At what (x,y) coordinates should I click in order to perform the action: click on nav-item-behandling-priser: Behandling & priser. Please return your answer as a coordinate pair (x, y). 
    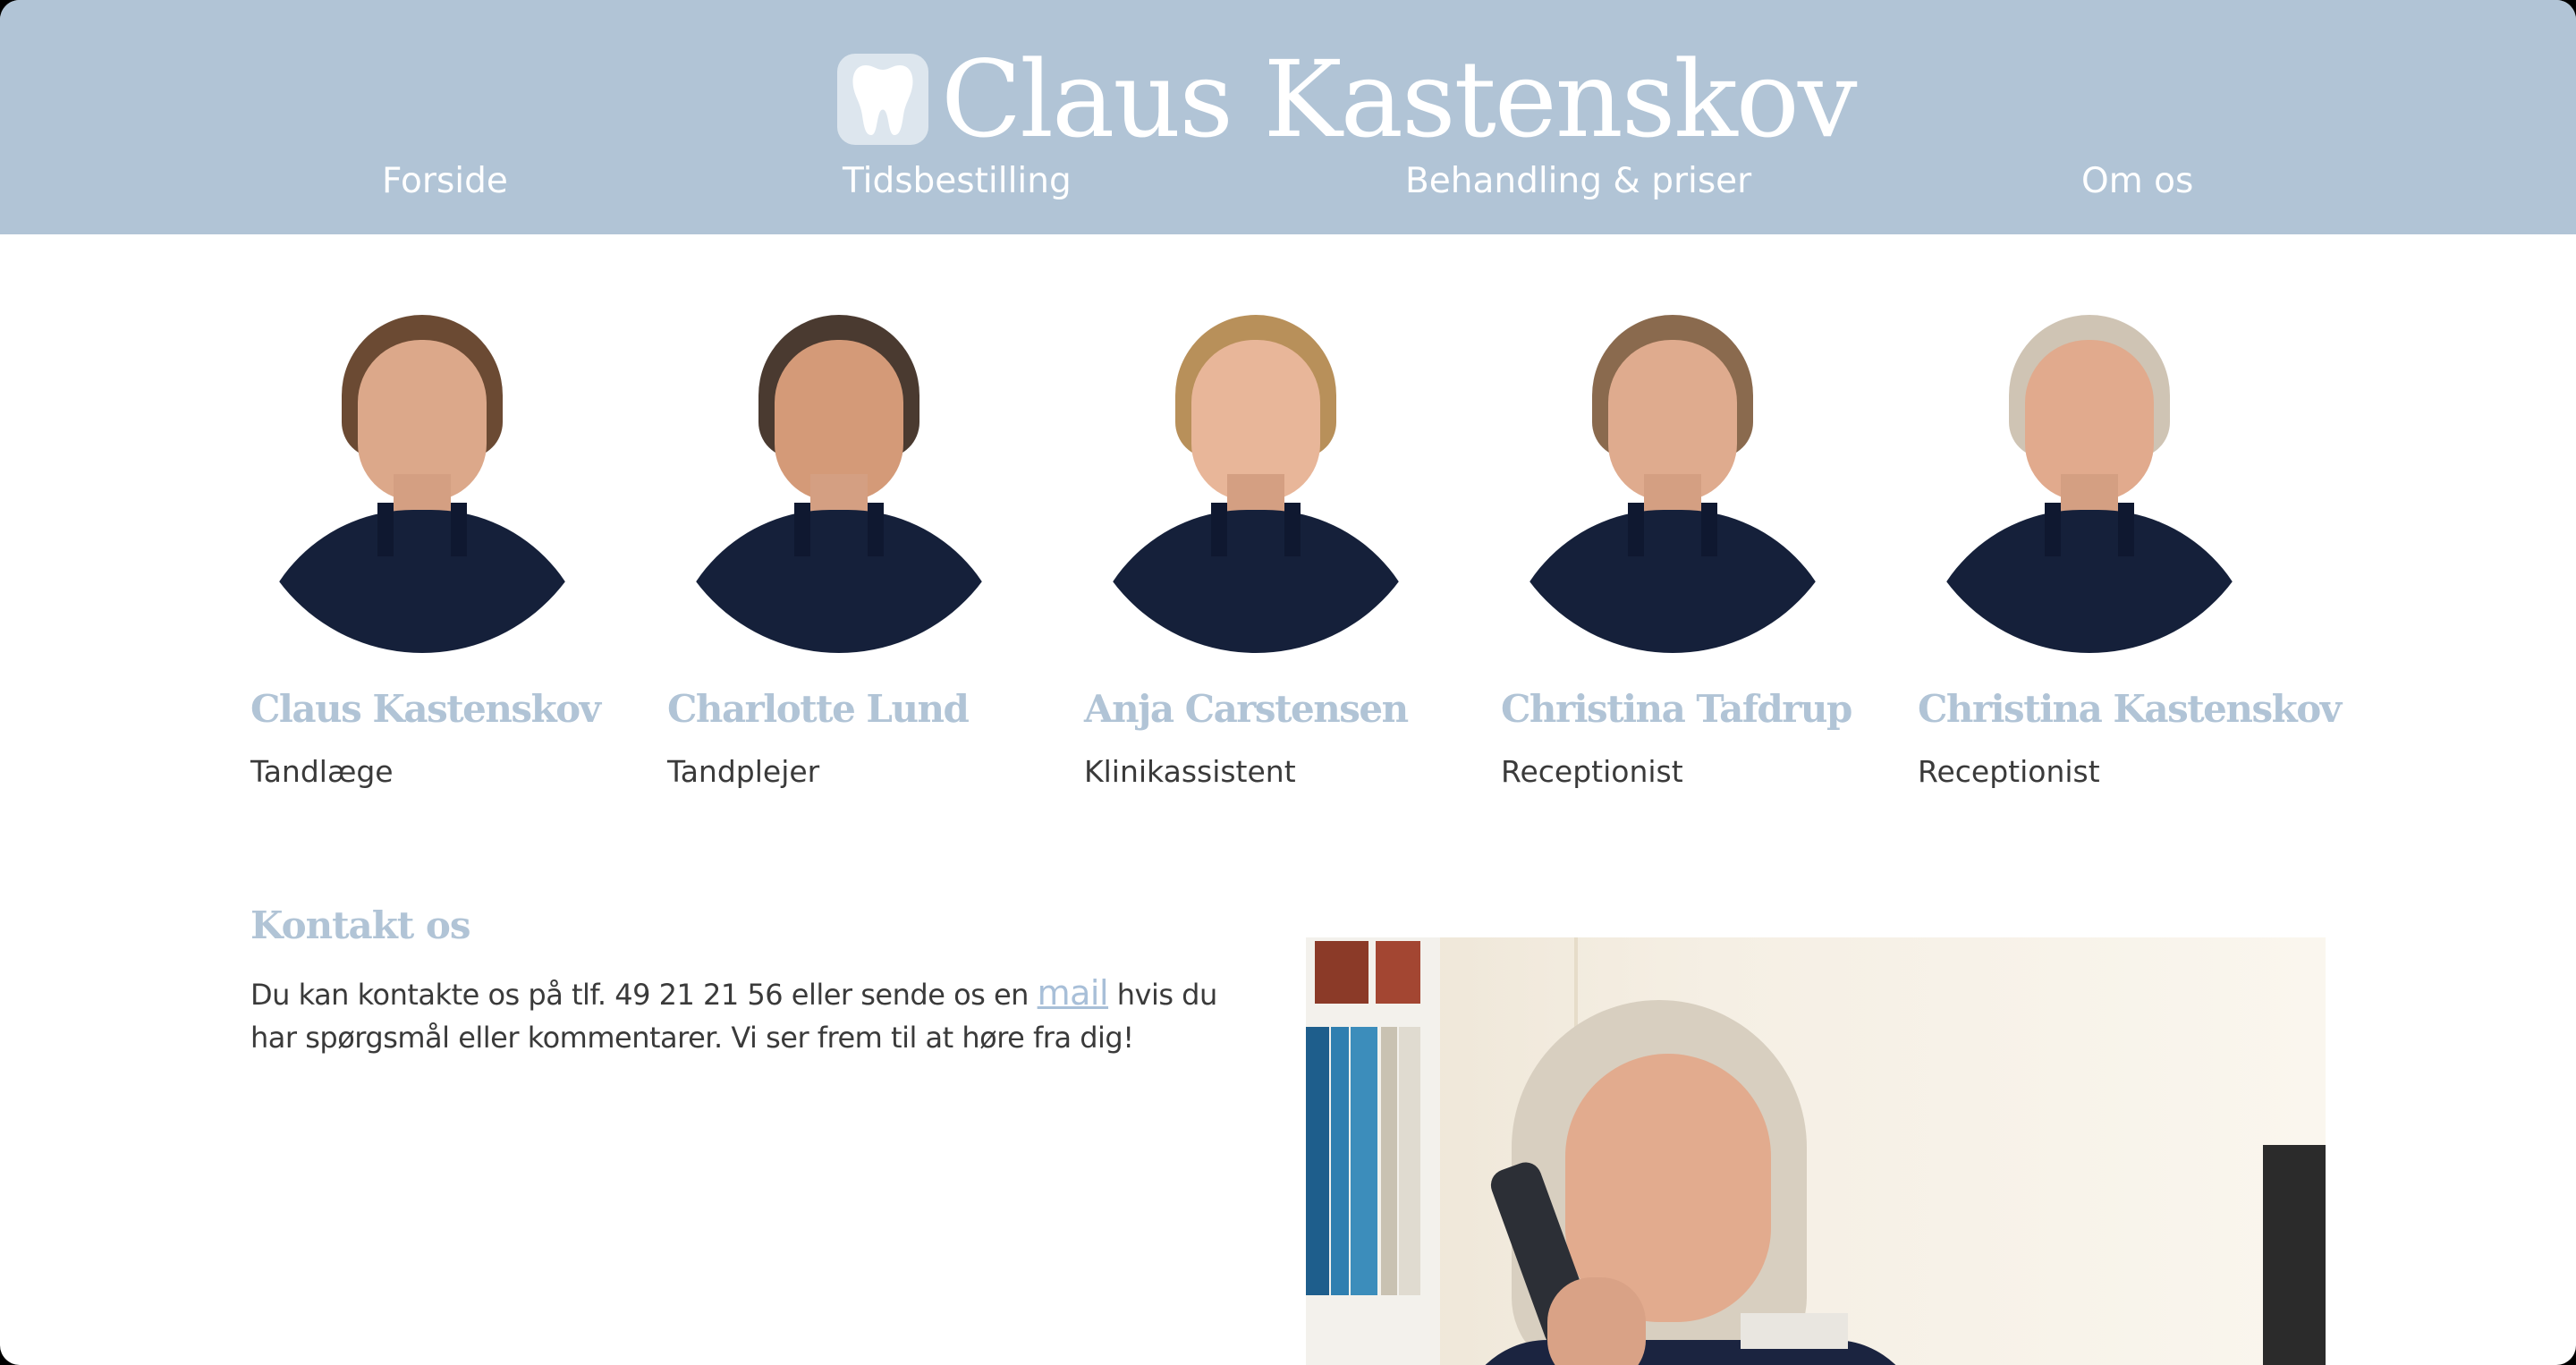
    Looking at the image, I should click on (1578, 181).